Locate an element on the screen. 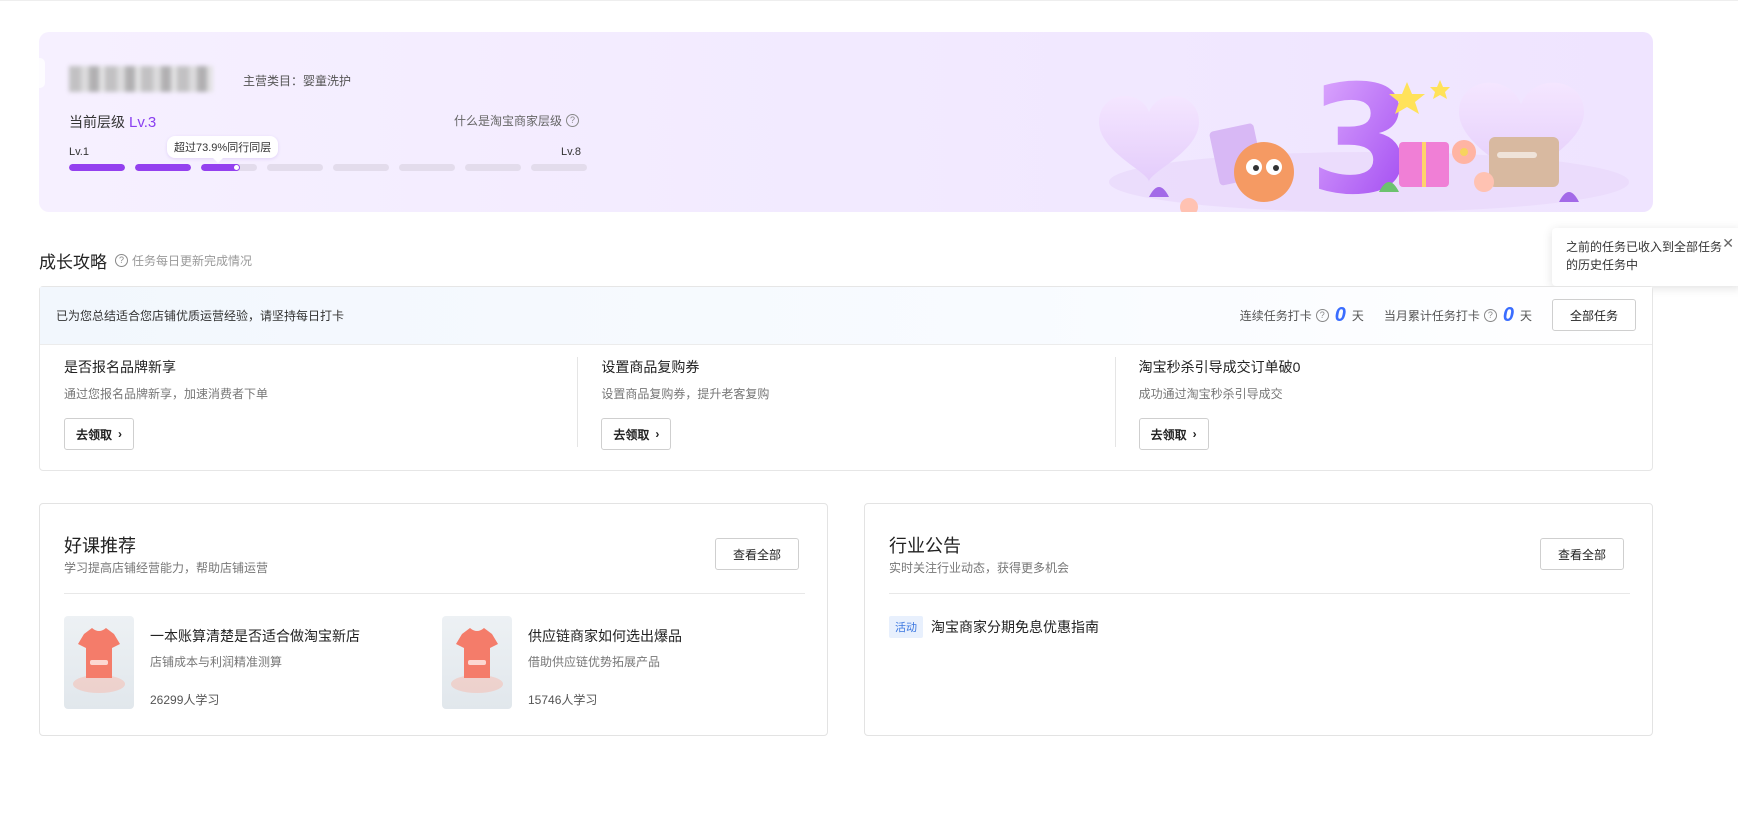 This screenshot has width=1738, height=822. courses-view-all-button: 查看全部 is located at coordinates (757, 554).